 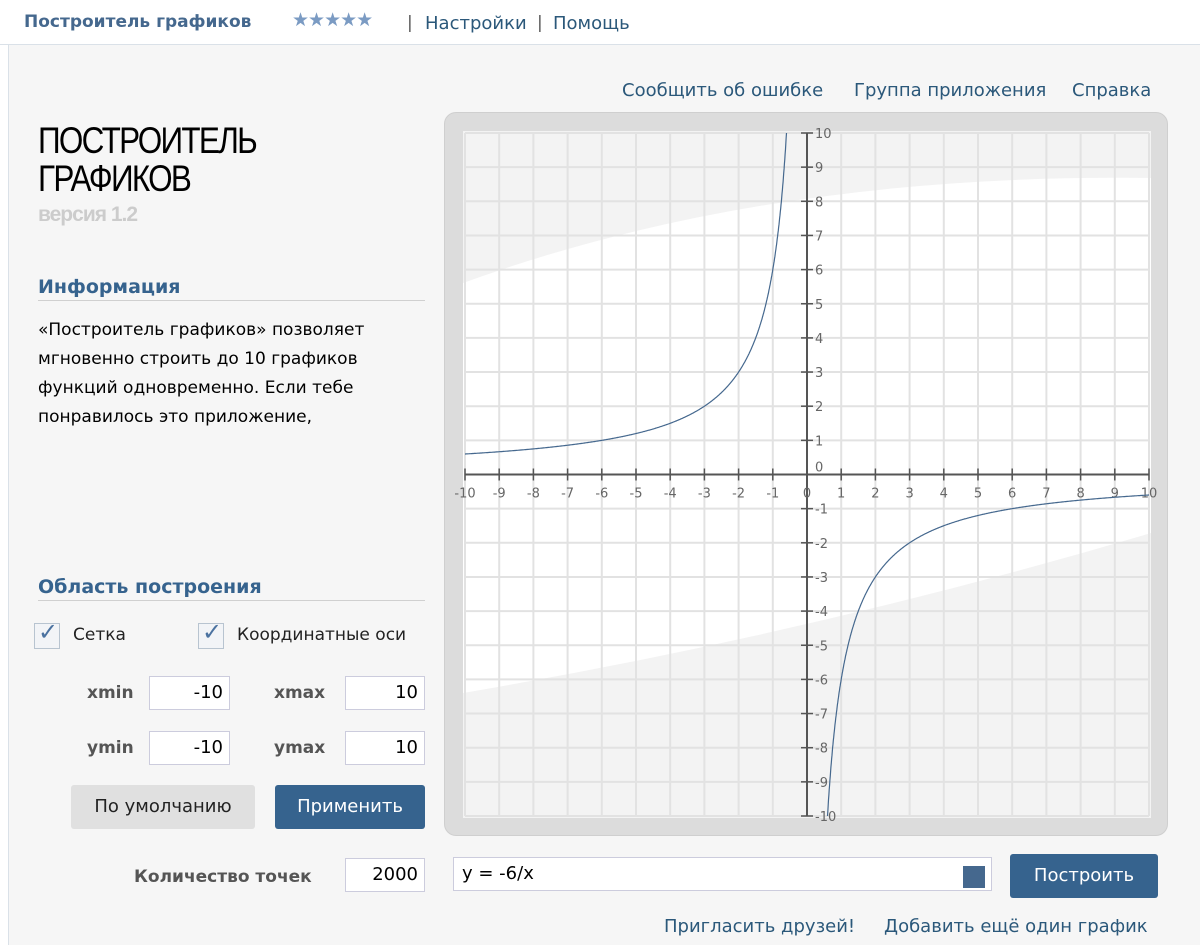 I want to click on color-picker, so click(x=974, y=877).